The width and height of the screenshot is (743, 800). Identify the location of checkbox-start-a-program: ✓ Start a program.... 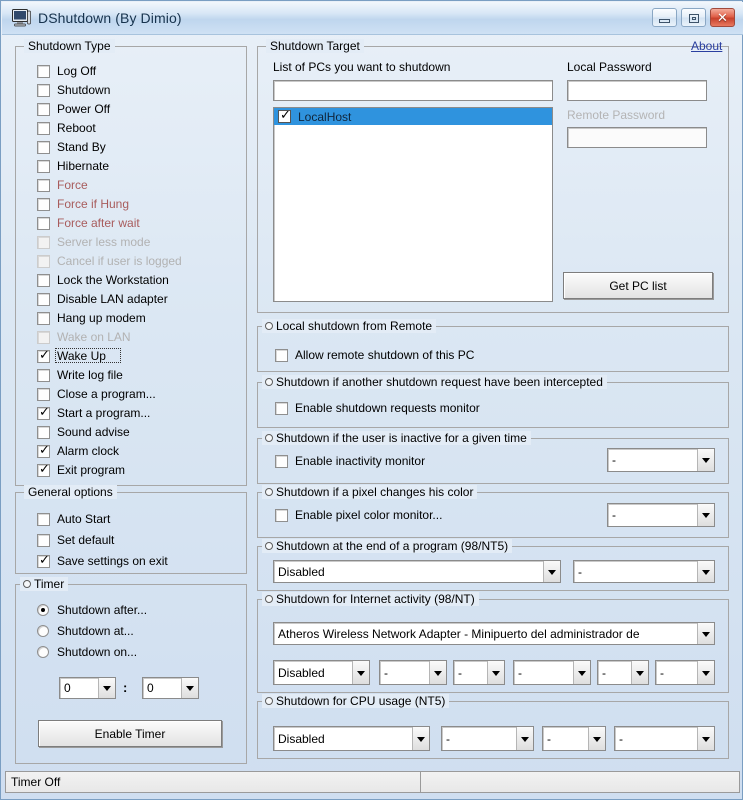
(93, 413).